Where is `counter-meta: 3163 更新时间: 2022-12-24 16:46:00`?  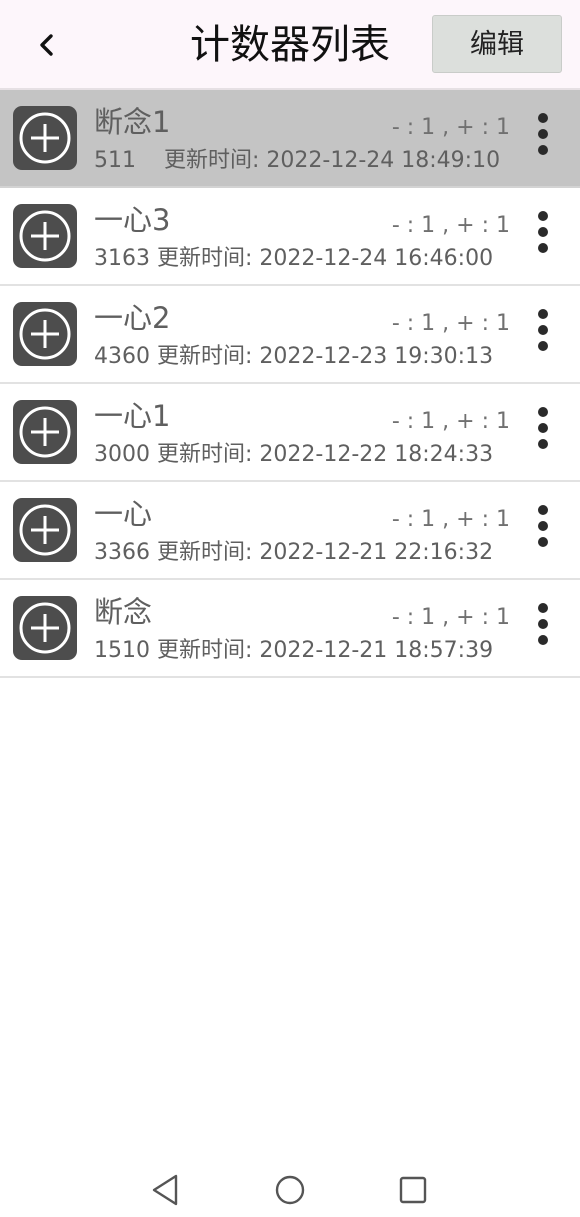
counter-meta: 3163 更新时间: 2022-12-24 16:46:00 is located at coordinates (293, 259).